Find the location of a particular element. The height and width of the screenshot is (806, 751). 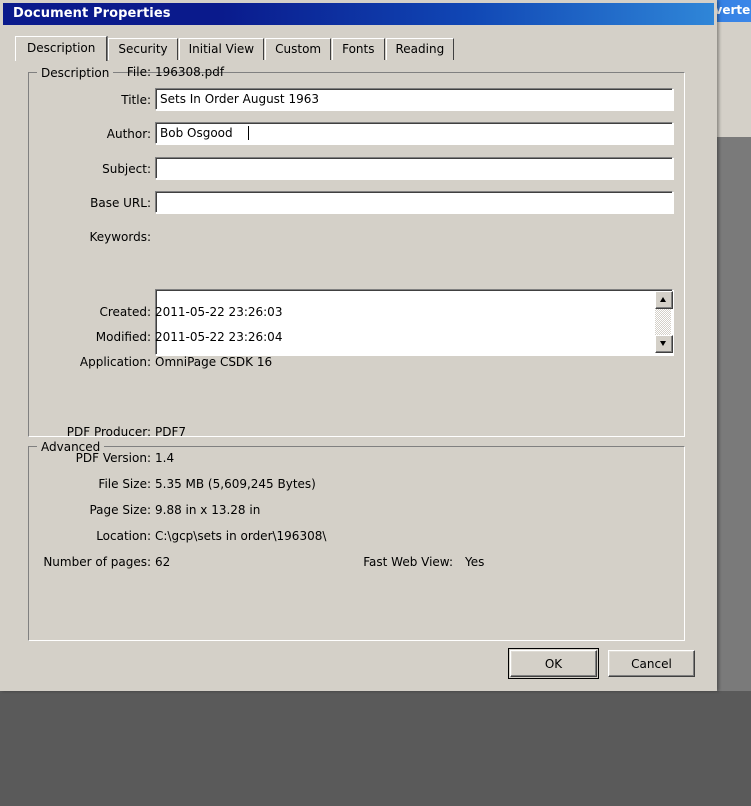

number-of-pages-label: Number of pages: is located at coordinates (97, 562).